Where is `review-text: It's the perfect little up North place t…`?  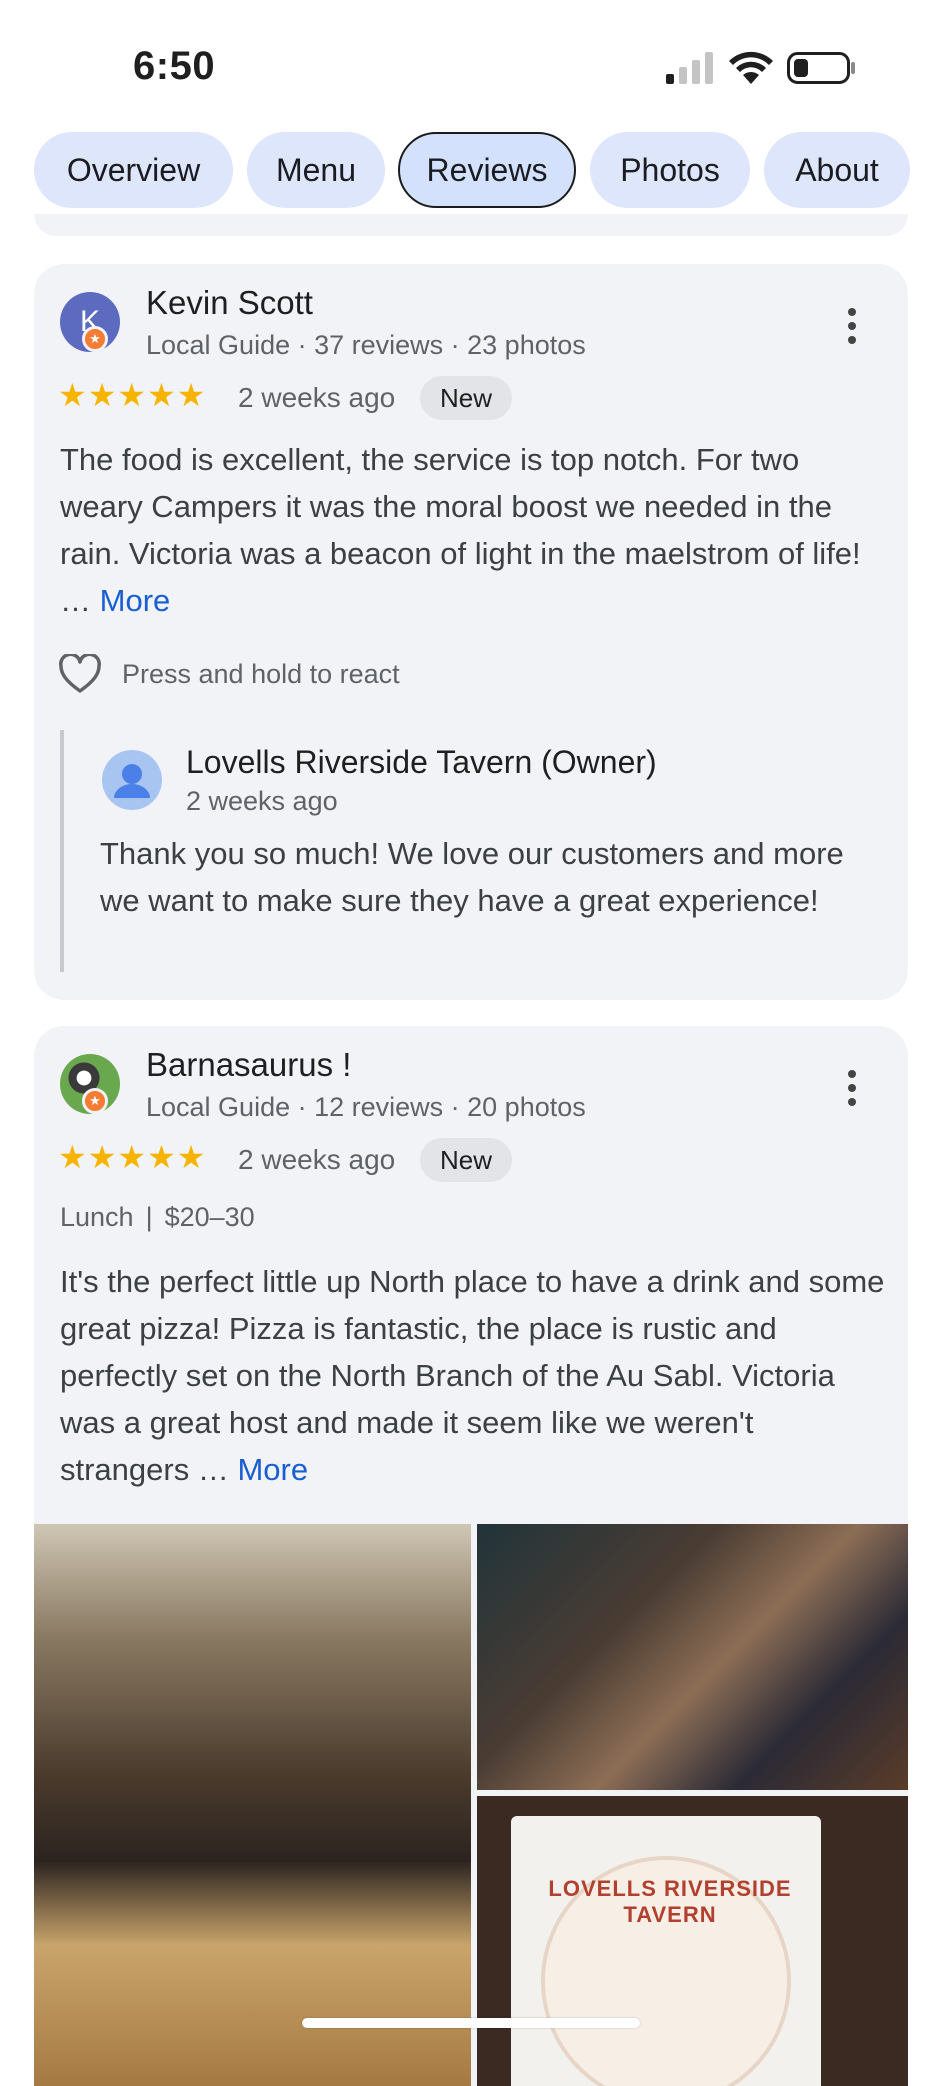 review-text: It's the perfect little up North place t… is located at coordinates (475, 1375).